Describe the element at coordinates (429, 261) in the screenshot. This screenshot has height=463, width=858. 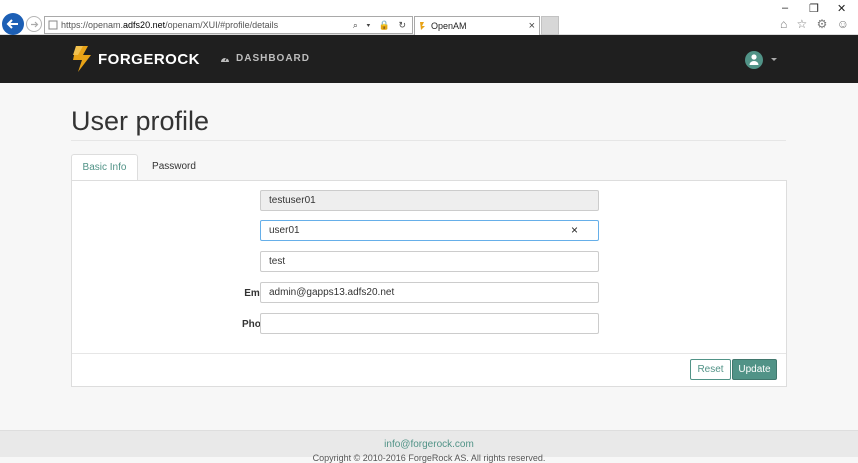
I see `last-name-field: test` at that location.